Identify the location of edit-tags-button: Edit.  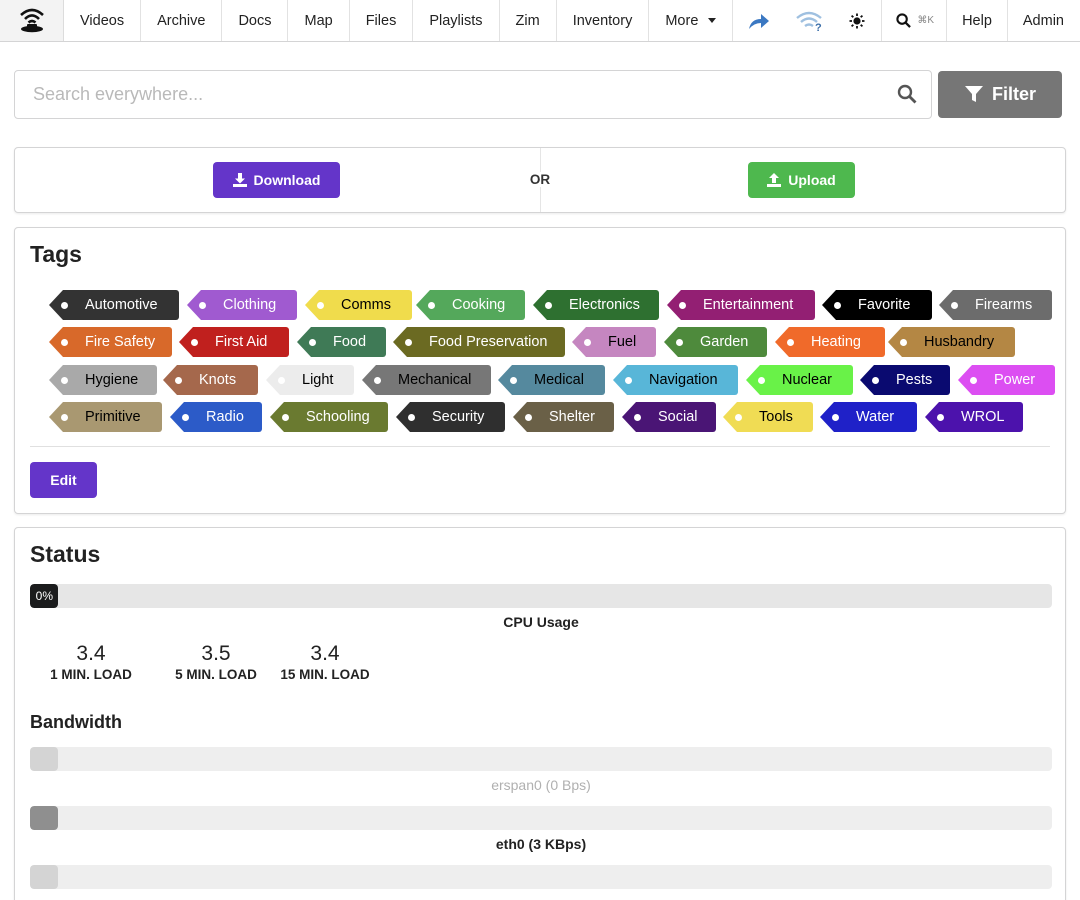
(63, 480).